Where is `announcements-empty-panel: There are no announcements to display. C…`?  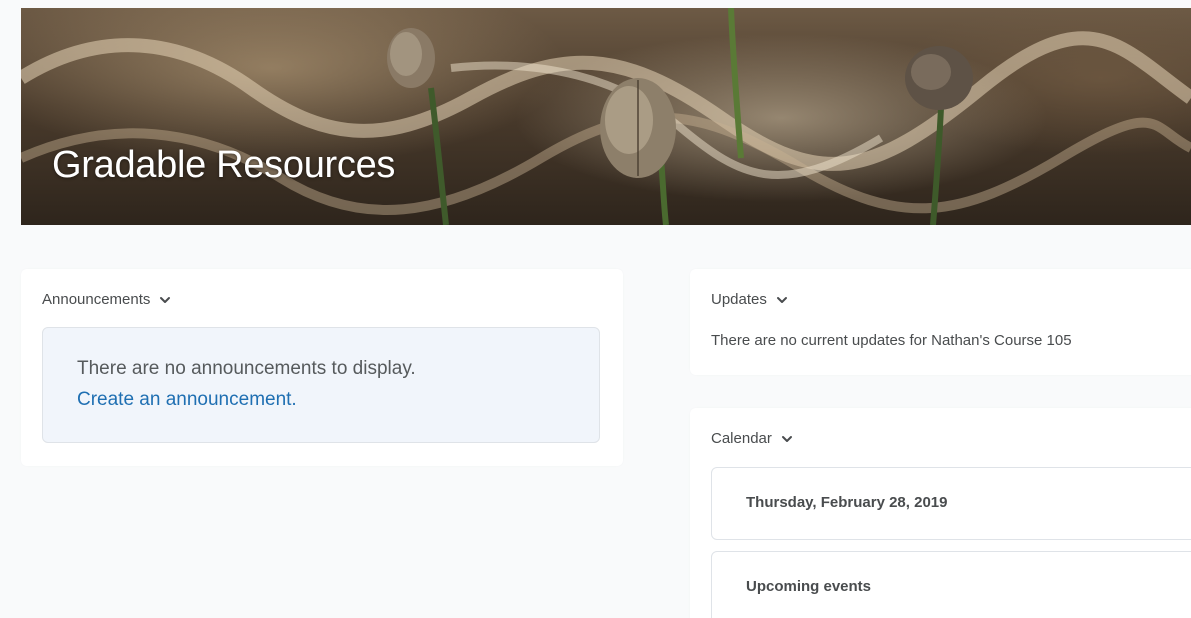 announcements-empty-panel: There are no announcements to display. C… is located at coordinates (321, 385).